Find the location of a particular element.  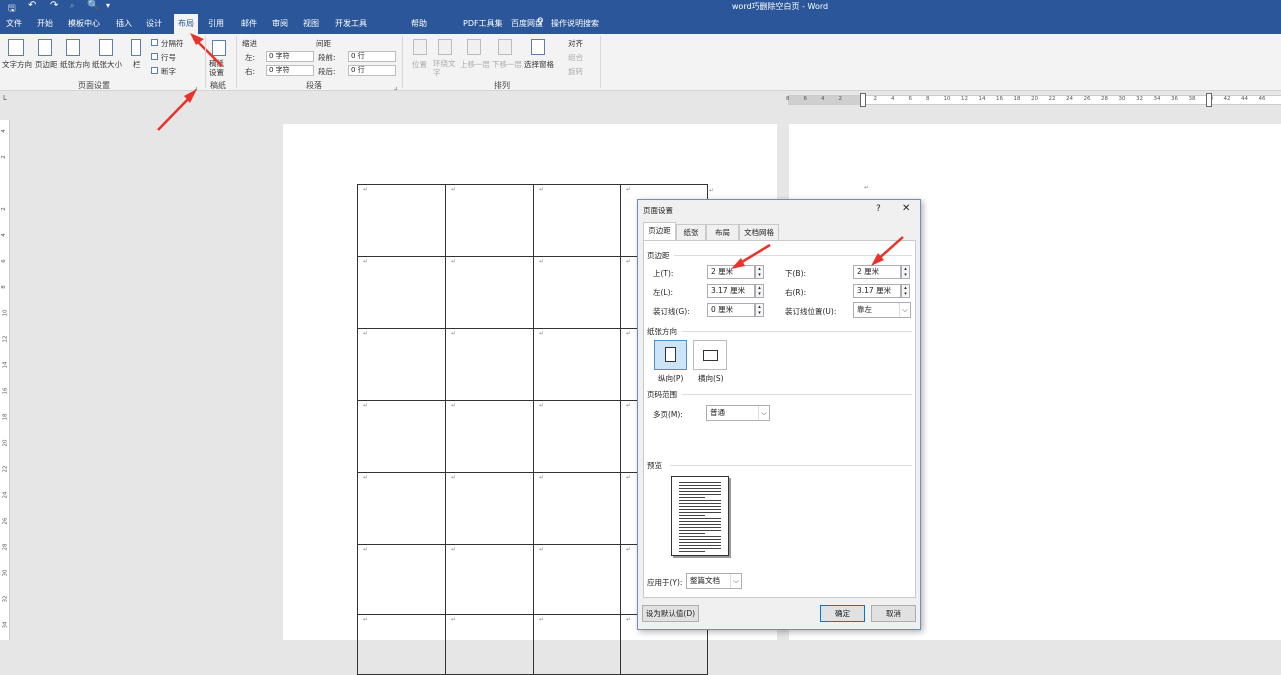

arrow-to-layout-tab is located at coordinates (206, 50).